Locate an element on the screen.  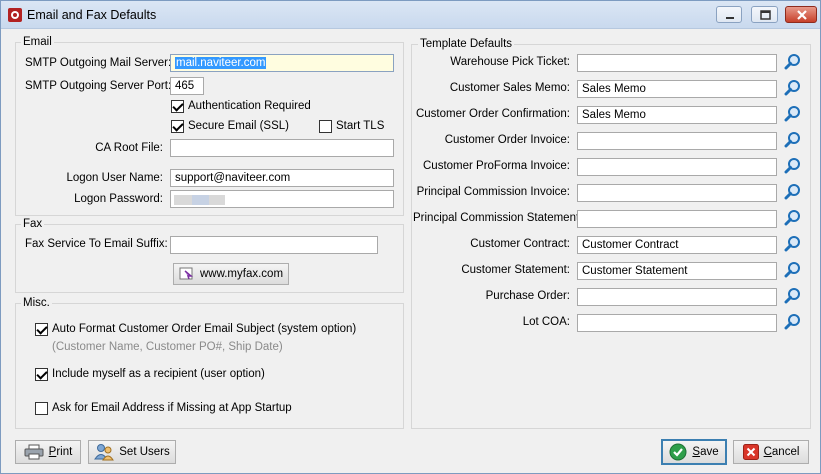
template-row-label: Customer Statement: is located at coordinates (515, 270).